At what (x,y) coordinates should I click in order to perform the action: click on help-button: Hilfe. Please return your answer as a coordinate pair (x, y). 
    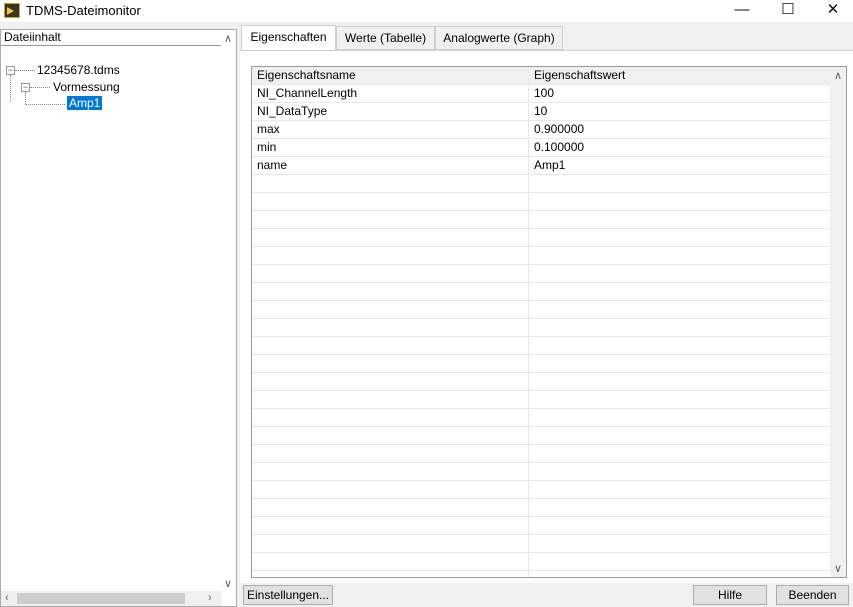
    Looking at the image, I should click on (730, 595).